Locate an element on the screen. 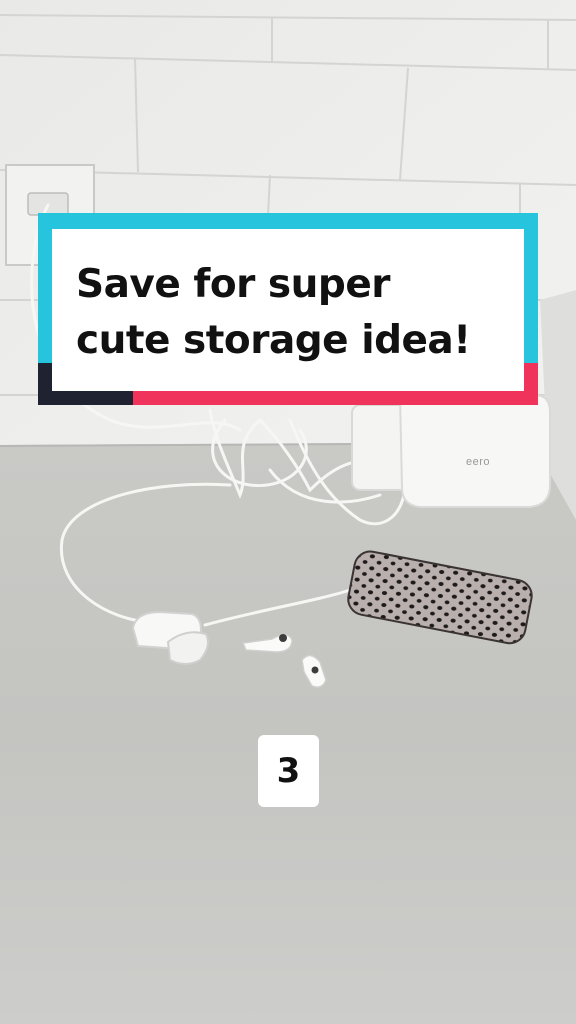 This screenshot has width=576, height=1024. banner-panel: Save for super cute storage idea! is located at coordinates (288, 310).